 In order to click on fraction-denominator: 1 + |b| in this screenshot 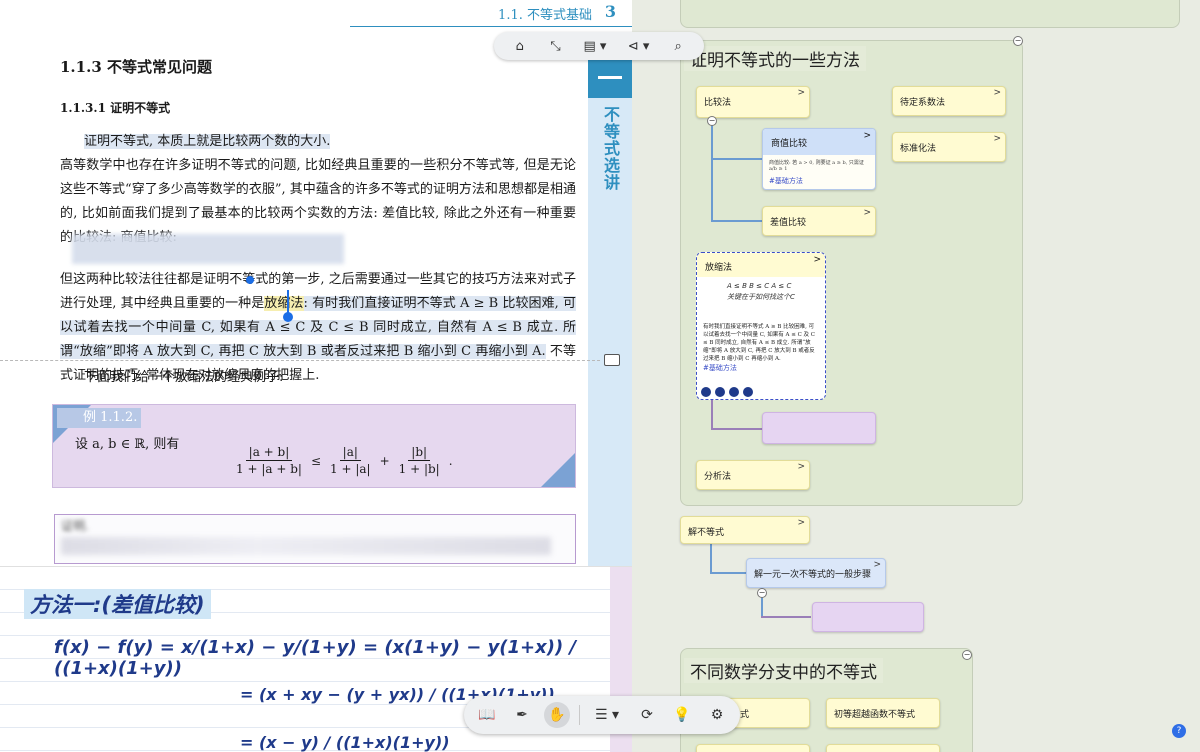, I will do `click(419, 469)`.